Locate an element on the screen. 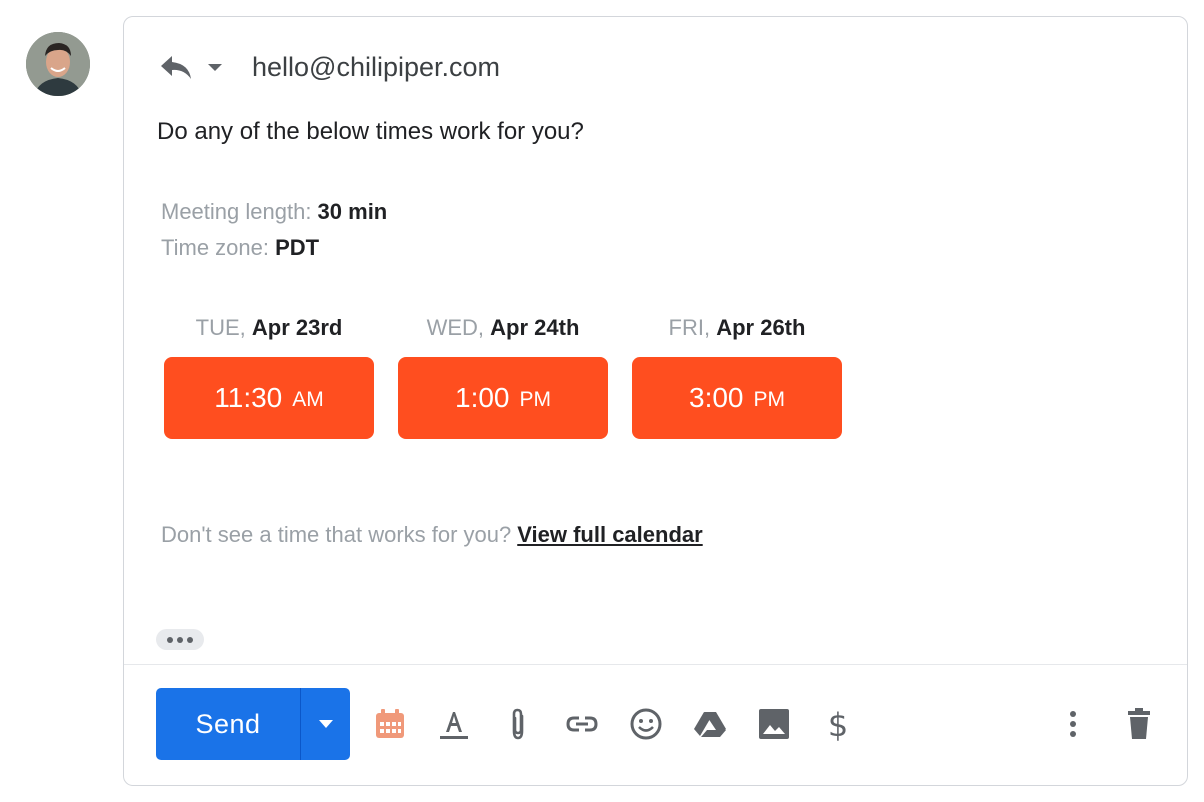  time-zone-label: Time zone: is located at coordinates (218, 247).